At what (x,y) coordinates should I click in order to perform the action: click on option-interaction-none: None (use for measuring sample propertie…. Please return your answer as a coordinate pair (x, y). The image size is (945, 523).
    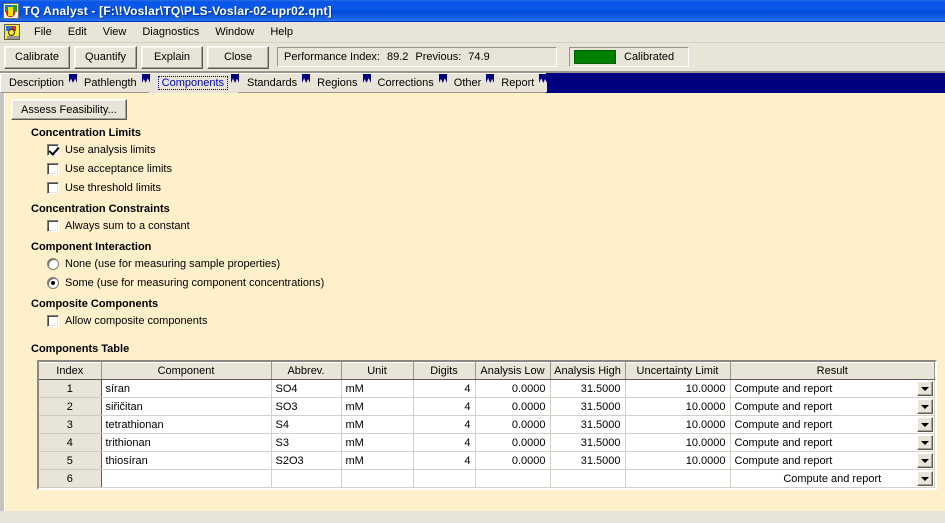
    Looking at the image, I should click on (163, 264).